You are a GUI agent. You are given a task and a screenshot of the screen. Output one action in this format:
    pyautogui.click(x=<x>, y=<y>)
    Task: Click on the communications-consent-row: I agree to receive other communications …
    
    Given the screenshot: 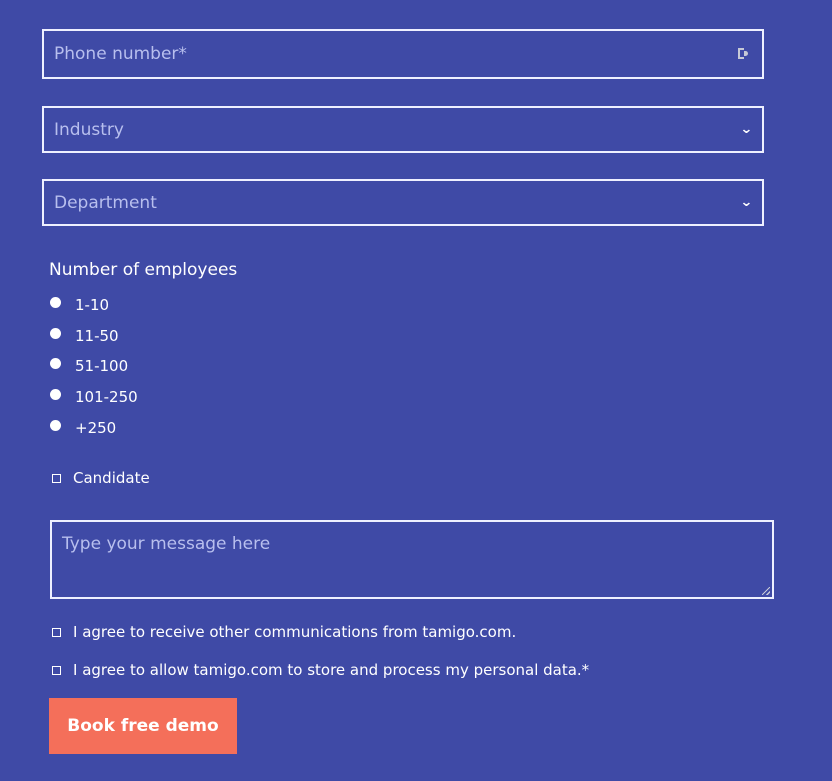 What is the action you would take?
    pyautogui.click(x=284, y=632)
    